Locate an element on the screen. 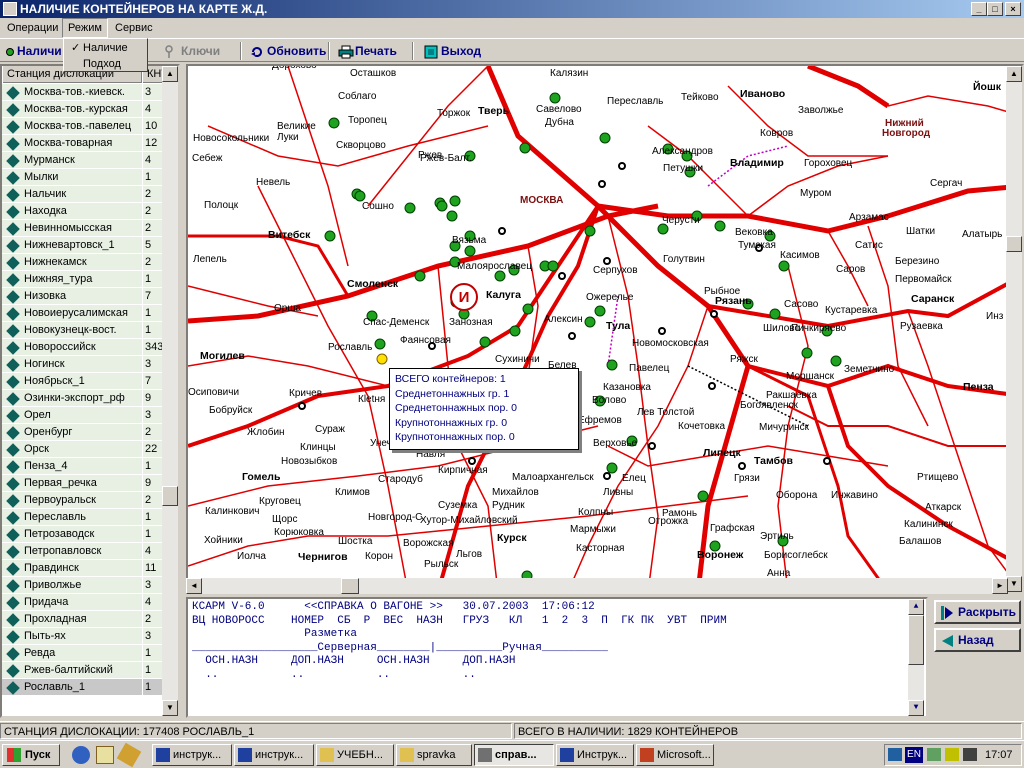 The height and width of the screenshot is (768, 1024). list-item: Петрозаводск 1 is located at coordinates (83, 534).